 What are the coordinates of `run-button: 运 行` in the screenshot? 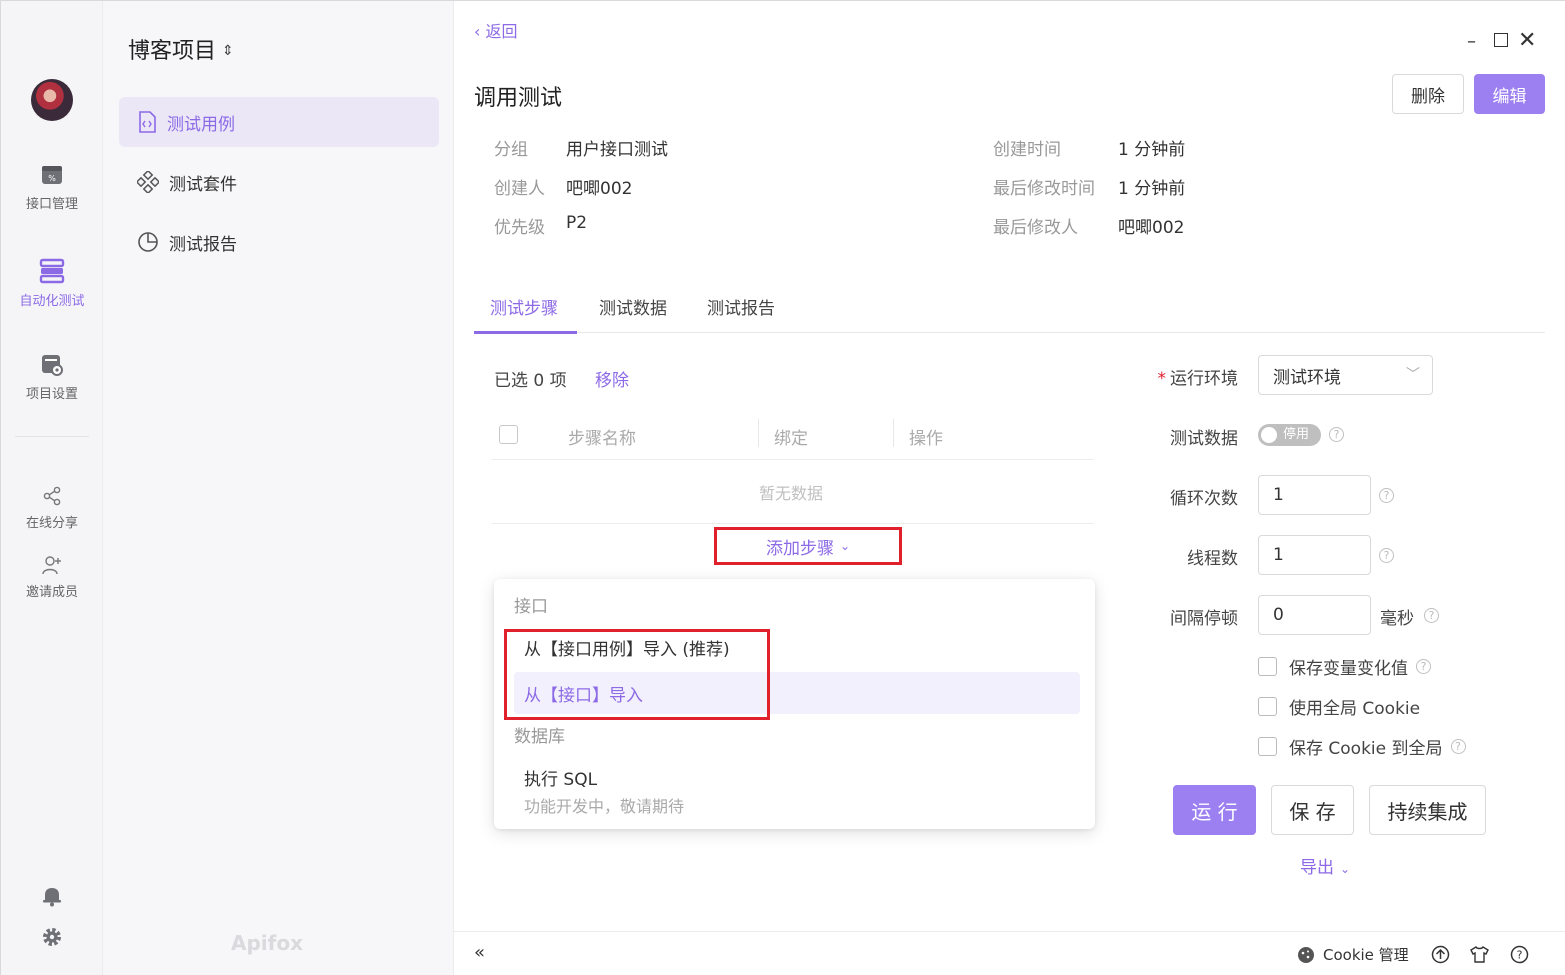 It's located at (1214, 810).